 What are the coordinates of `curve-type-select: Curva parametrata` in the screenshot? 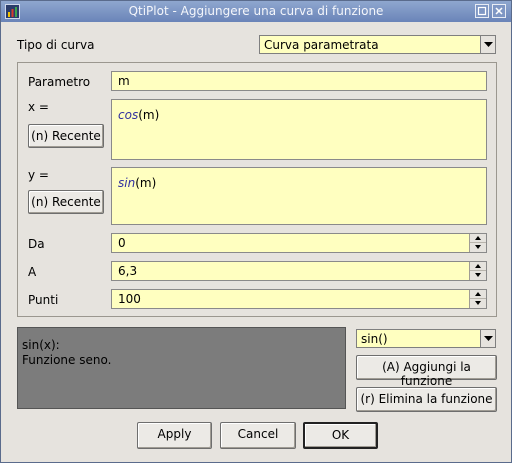 It's located at (377, 44).